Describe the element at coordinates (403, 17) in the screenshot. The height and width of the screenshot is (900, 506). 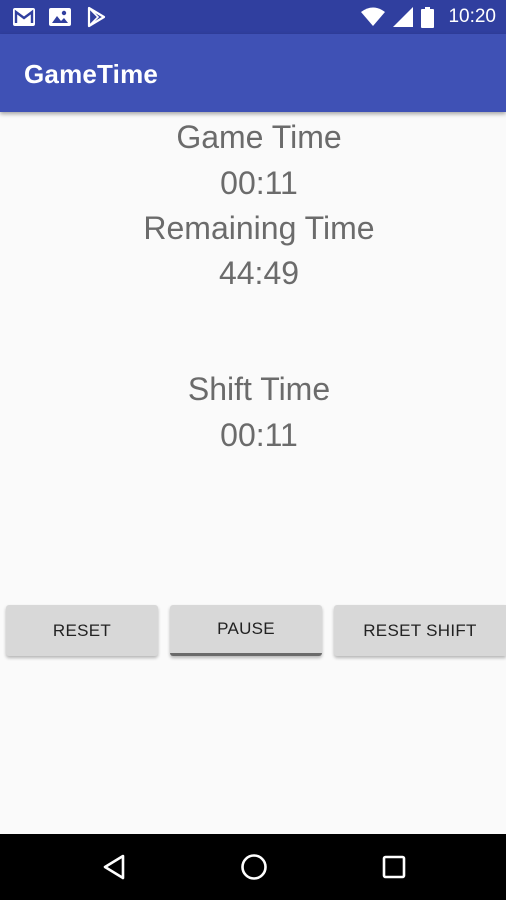
I see `signal-icon` at that location.